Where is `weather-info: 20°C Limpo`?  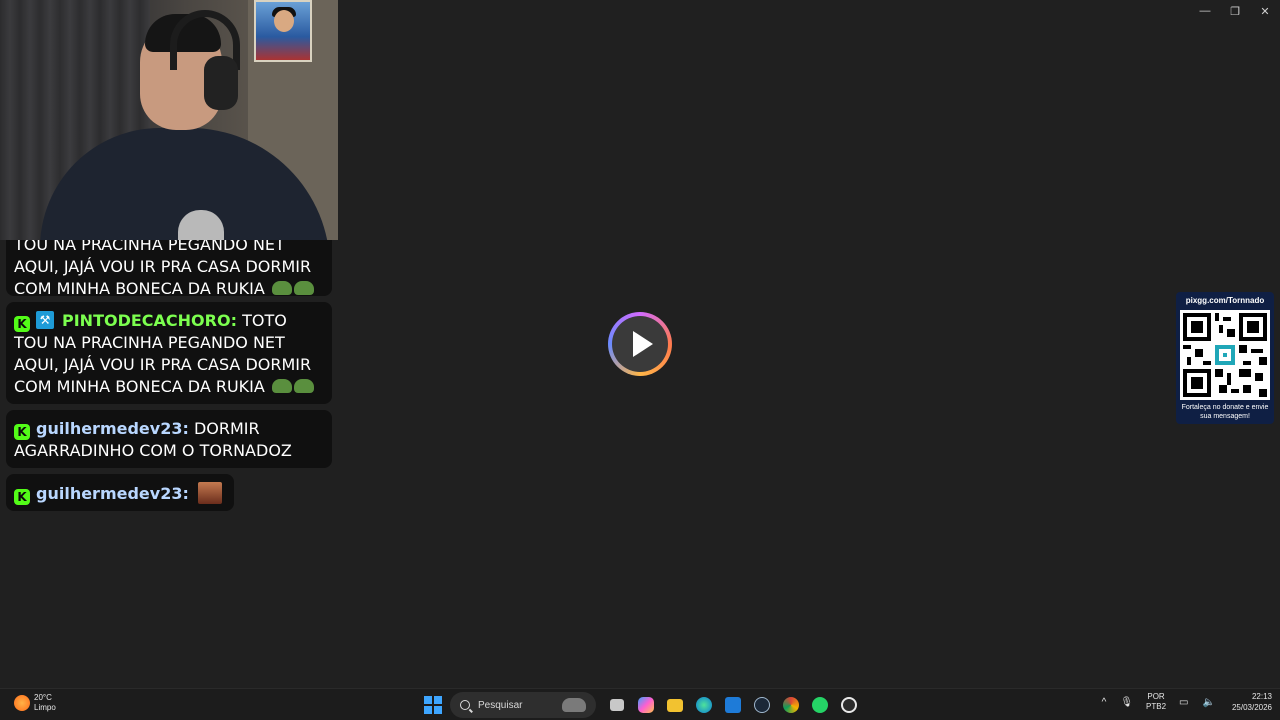
weather-info: 20°C Limpo is located at coordinates (45, 703).